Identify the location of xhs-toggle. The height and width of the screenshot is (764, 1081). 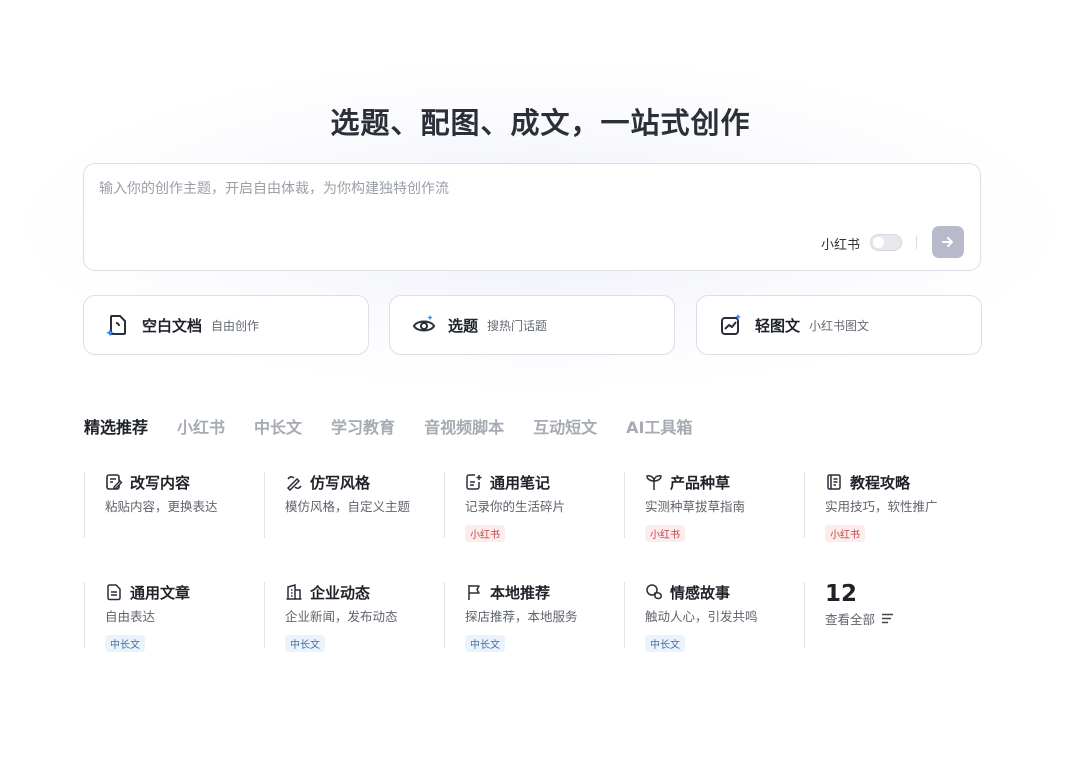
(886, 242).